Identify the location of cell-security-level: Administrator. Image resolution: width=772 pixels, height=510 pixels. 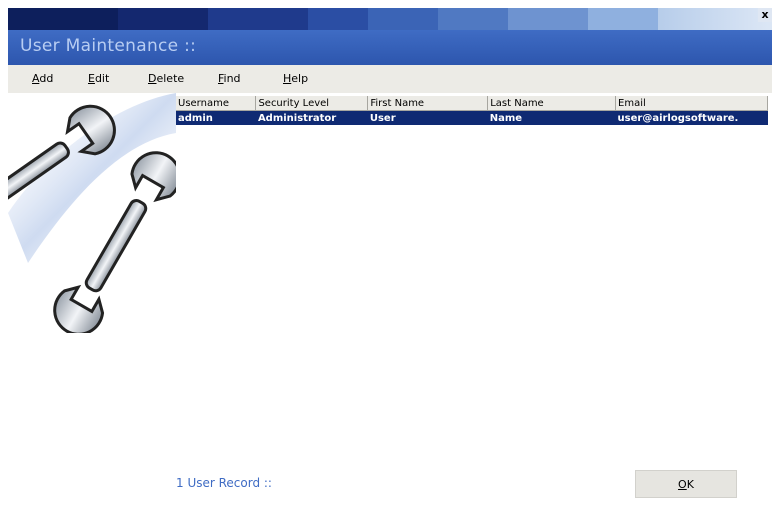
(311, 117).